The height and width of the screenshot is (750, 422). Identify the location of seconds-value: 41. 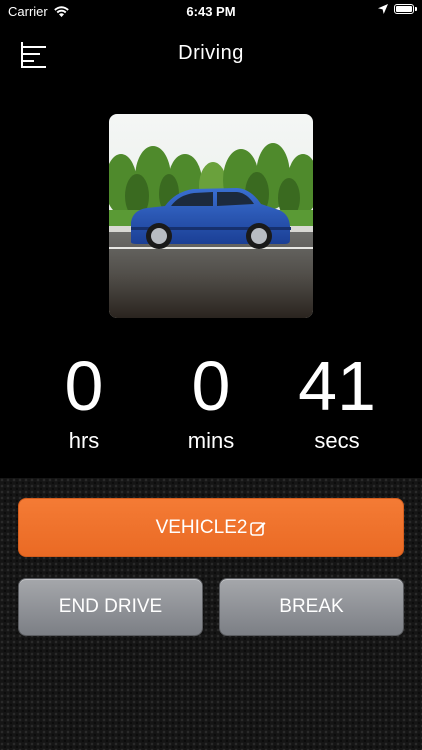
(337, 386).